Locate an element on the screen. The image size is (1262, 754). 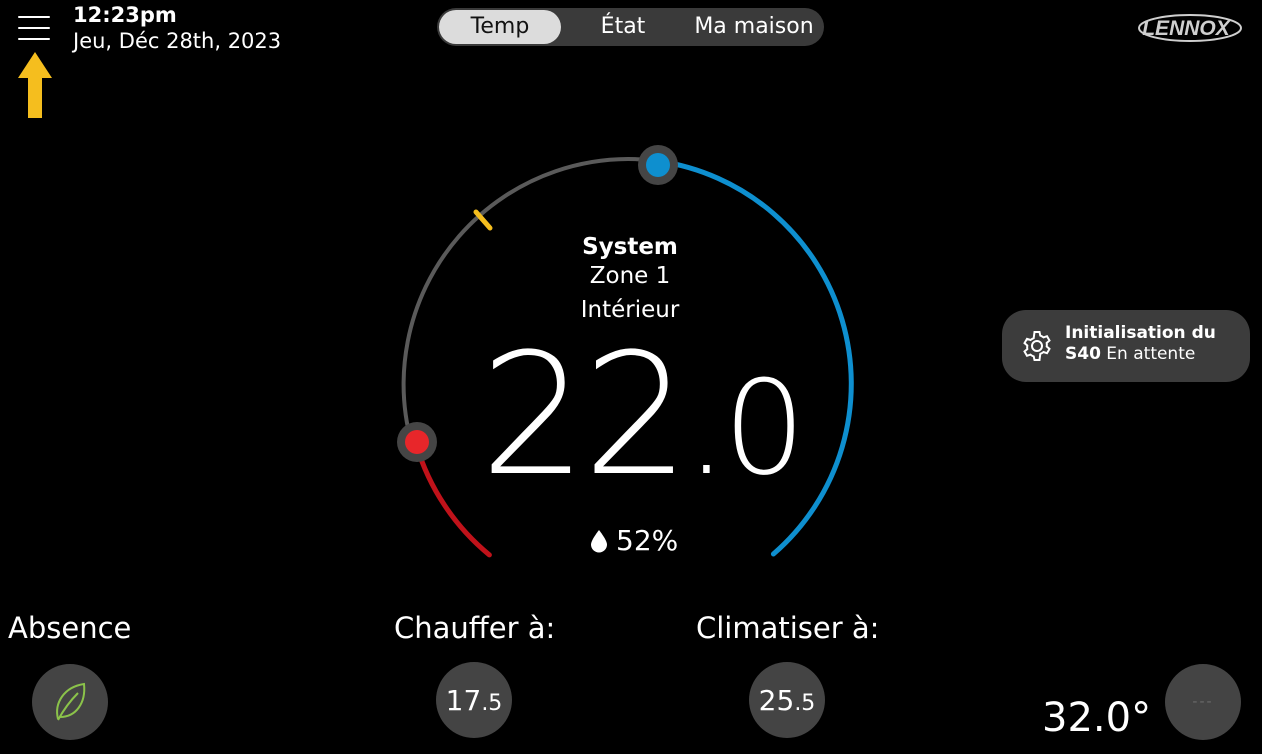
clock-date: Jeu, Déc 28th, 2023 is located at coordinates (177, 41).